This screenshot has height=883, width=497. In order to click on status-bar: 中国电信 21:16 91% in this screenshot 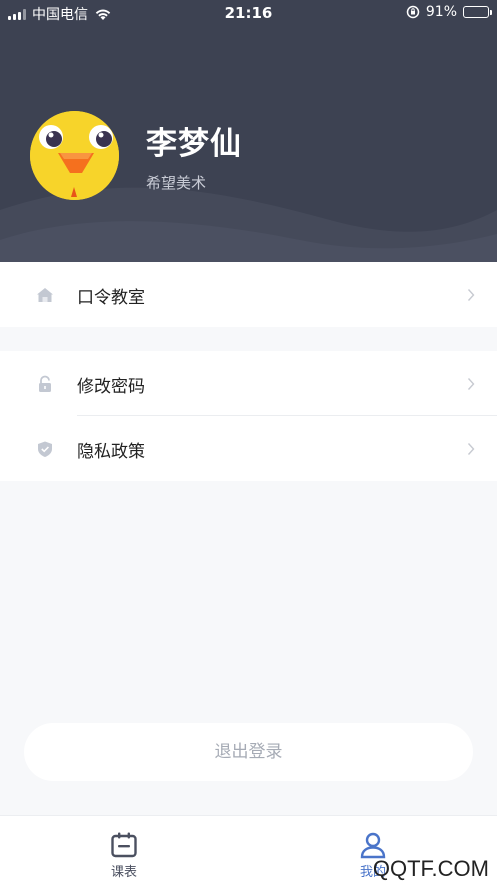, I will do `click(248, 13)`.